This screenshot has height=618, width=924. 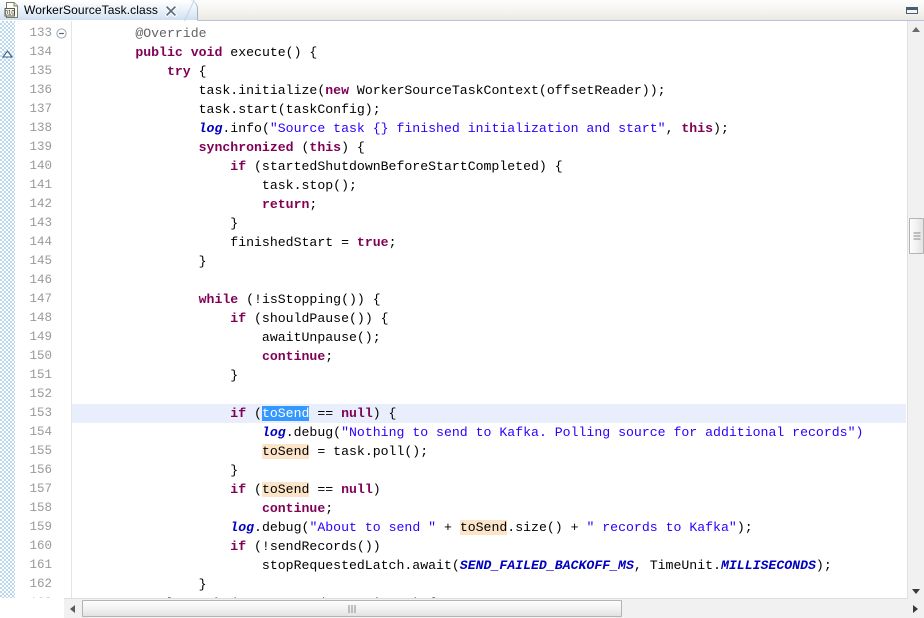 What do you see at coordinates (448, 527) in the screenshot?
I see `code-token-plain: +` at bounding box center [448, 527].